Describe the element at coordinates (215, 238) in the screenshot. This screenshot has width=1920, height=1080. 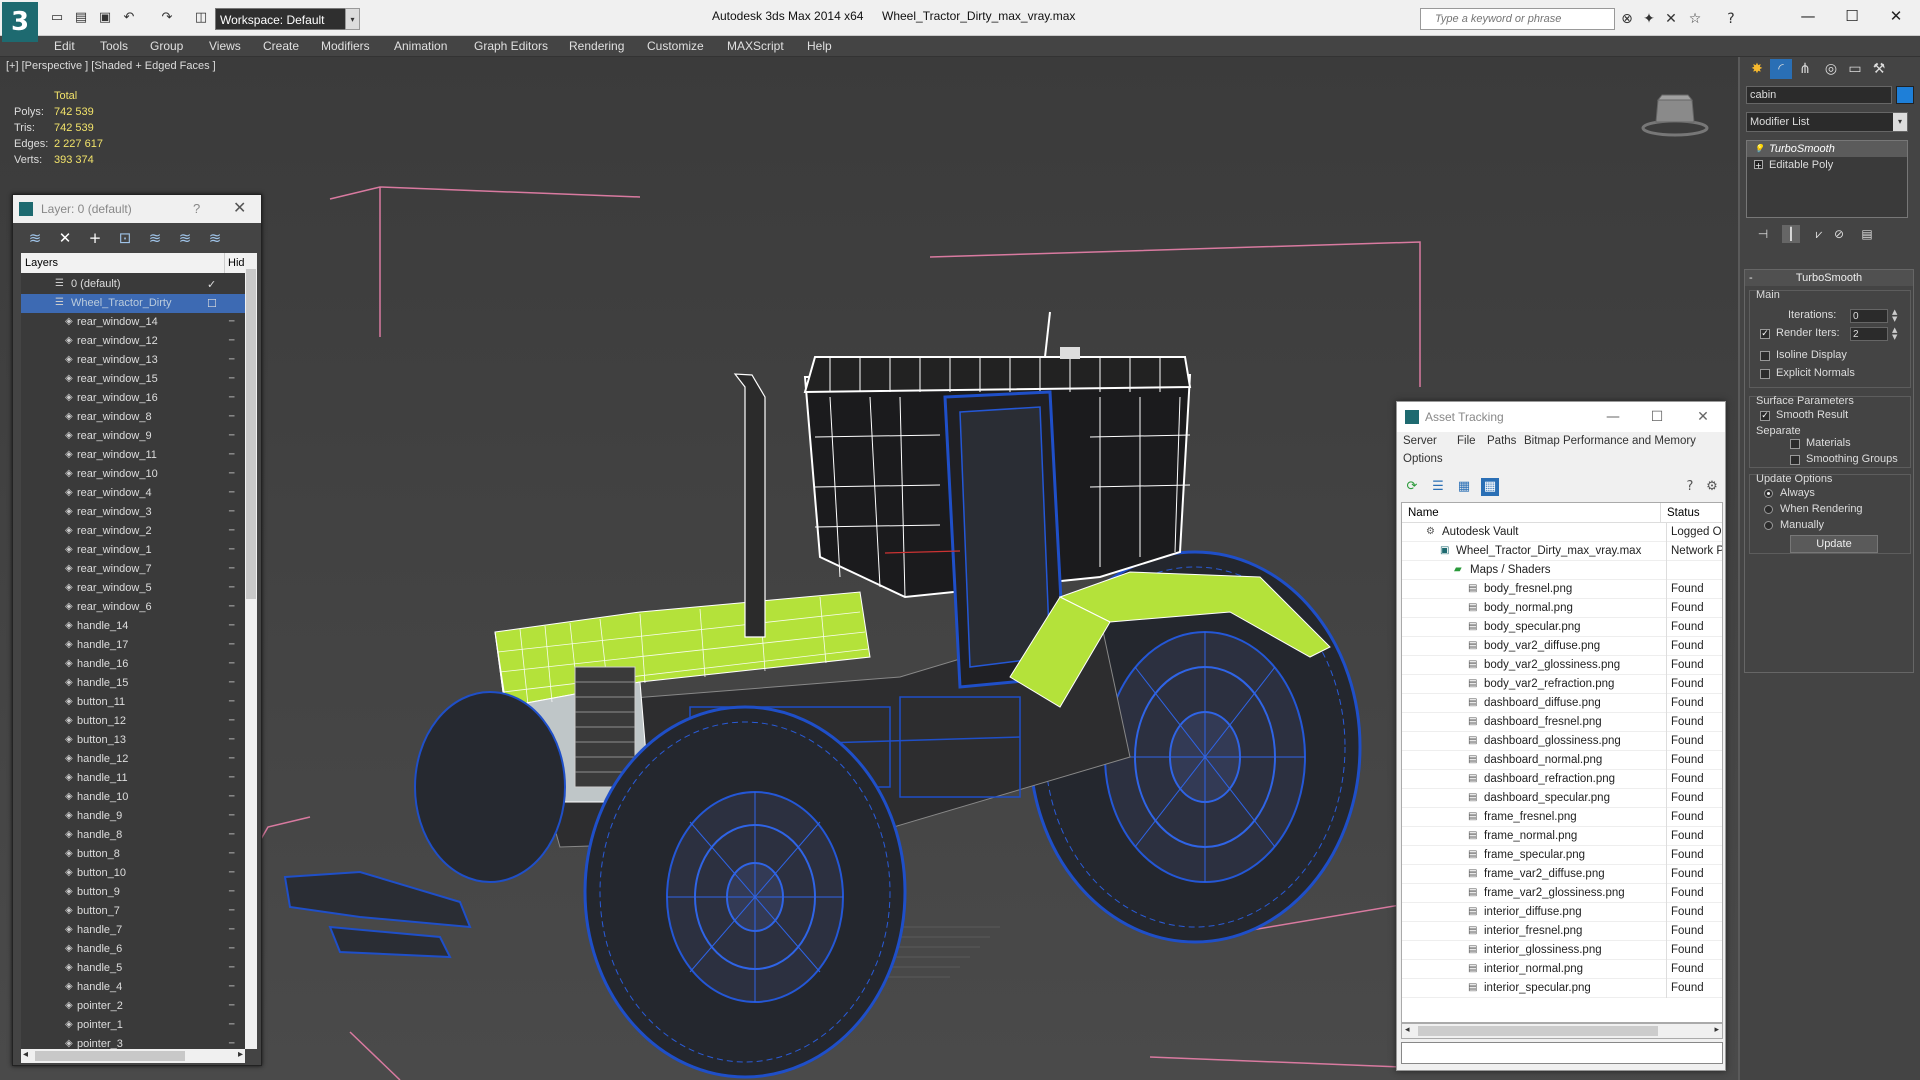
I see `freeze-all-layers-icon: ≋` at that location.